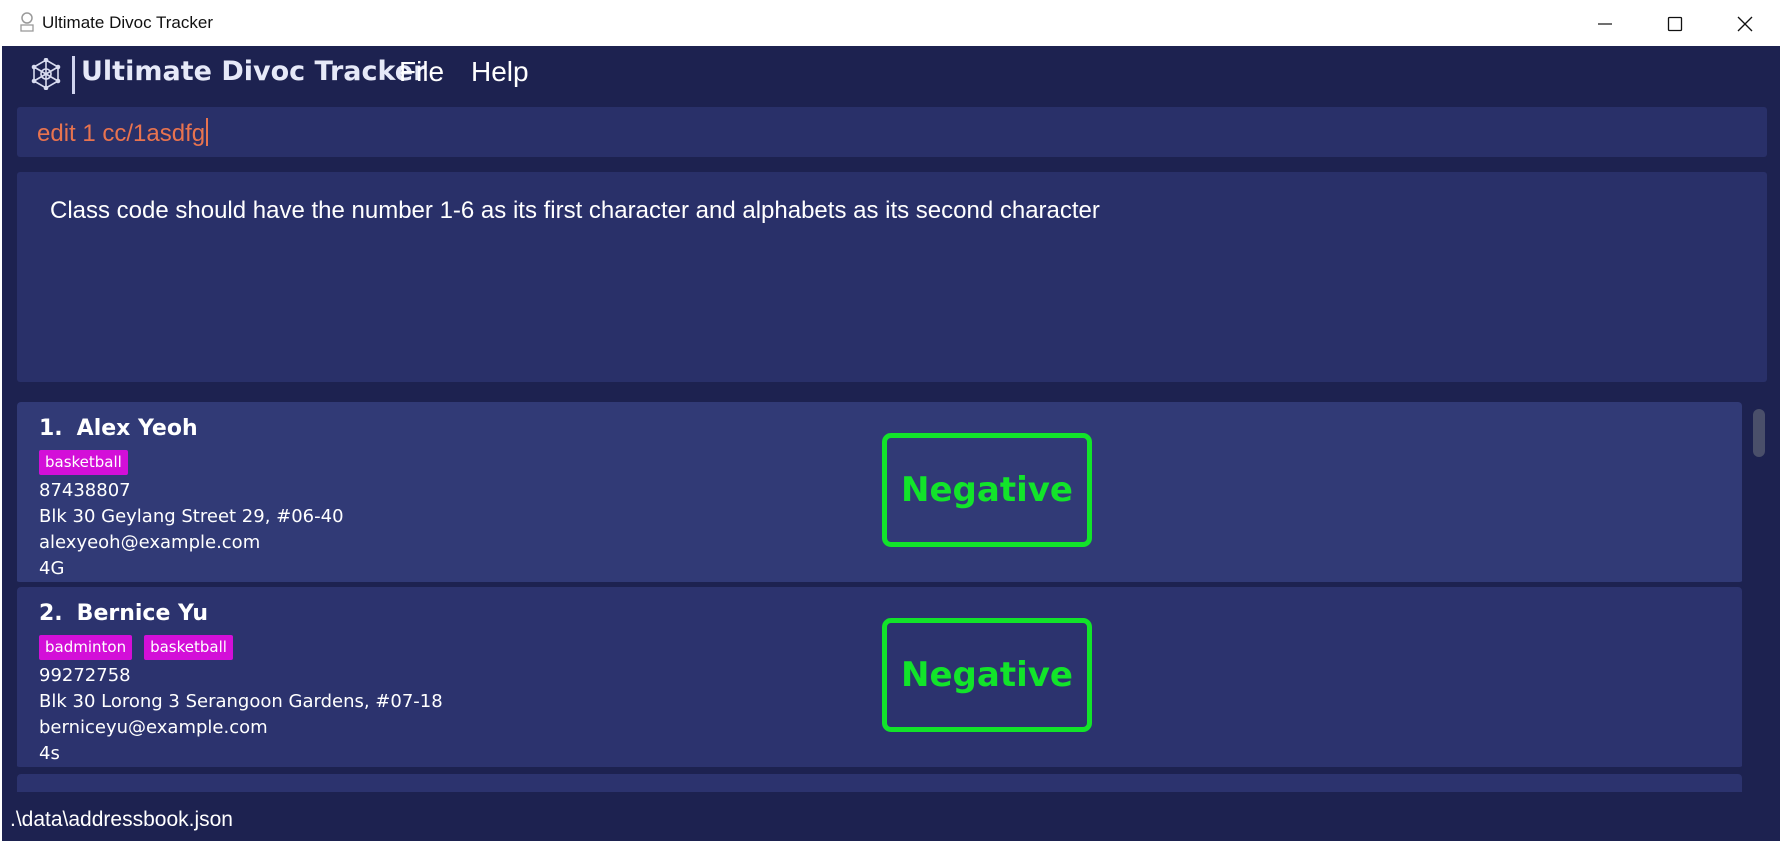 The height and width of the screenshot is (843, 1782). I want to click on minimize-icon, so click(1605, 24).